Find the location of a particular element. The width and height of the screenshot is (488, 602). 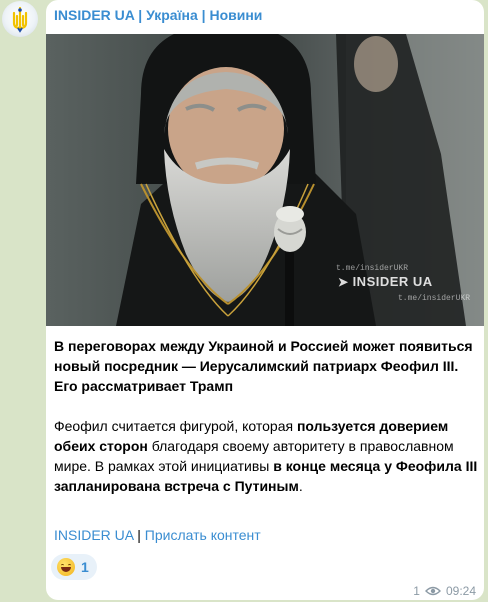

trident-icon is located at coordinates (20, 19).